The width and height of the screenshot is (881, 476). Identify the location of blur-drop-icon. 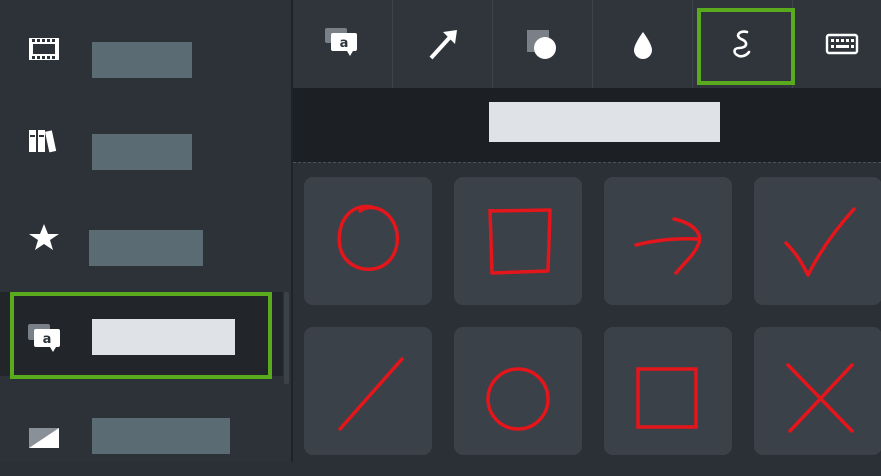
(643, 45).